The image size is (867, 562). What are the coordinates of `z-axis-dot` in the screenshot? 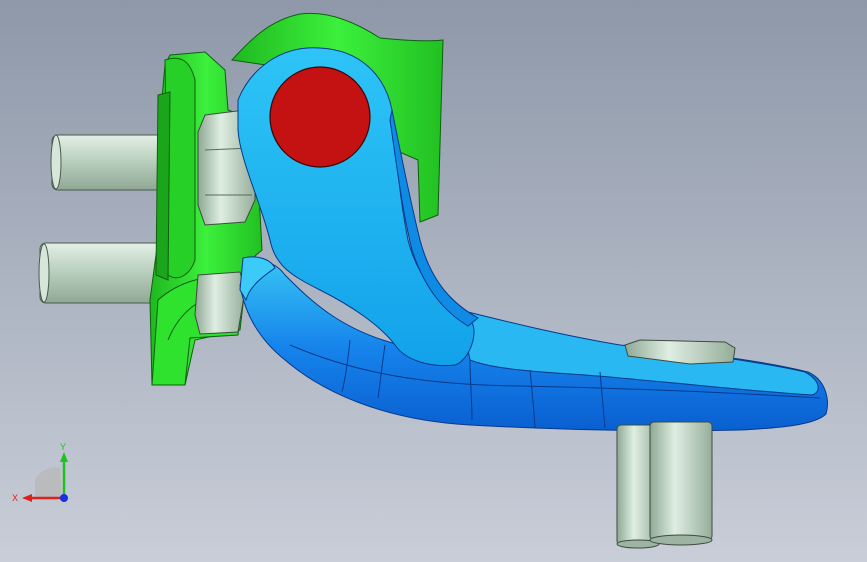 It's located at (64, 498).